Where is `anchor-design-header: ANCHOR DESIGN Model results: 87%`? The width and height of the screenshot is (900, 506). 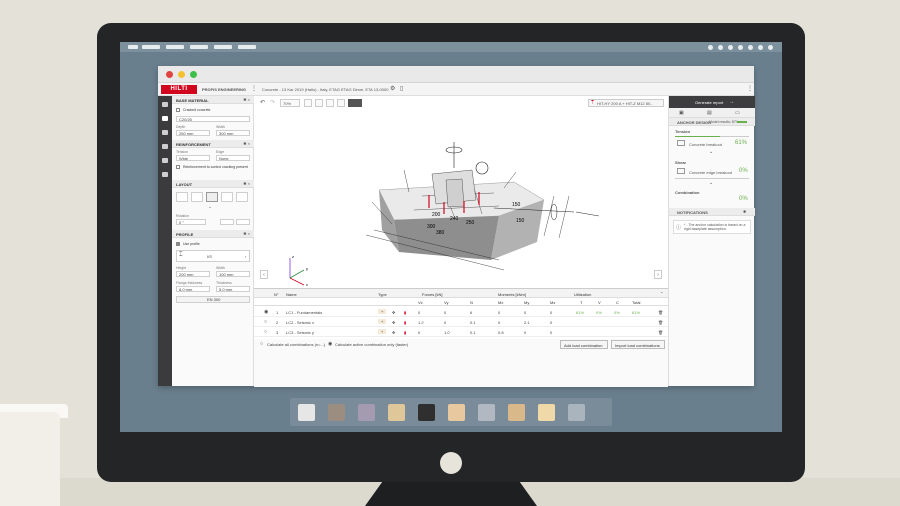
anchor-design-header: ANCHOR DESIGN Model results: 87% is located at coordinates (712, 122).